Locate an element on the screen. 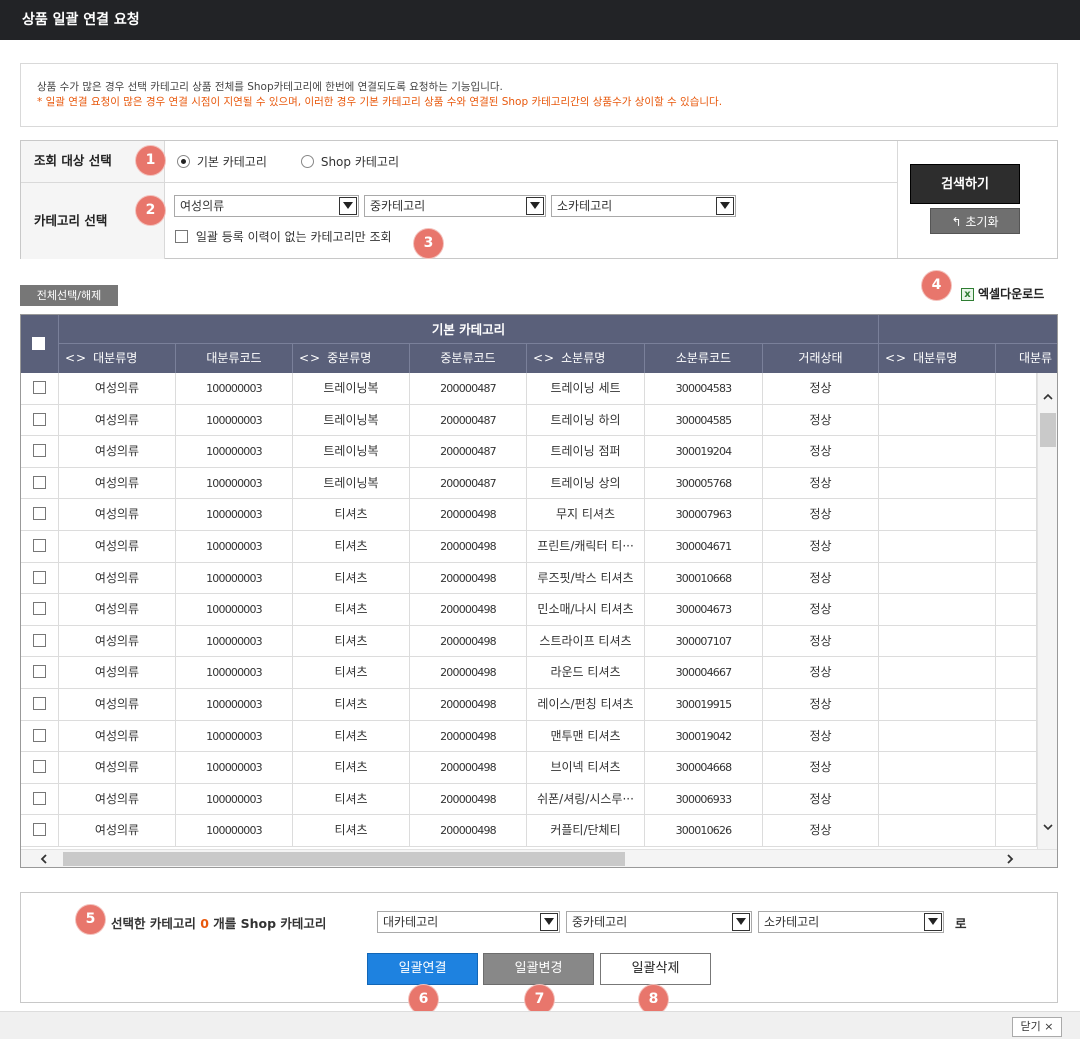  table-cell: 200000498 is located at coordinates (468, 514).